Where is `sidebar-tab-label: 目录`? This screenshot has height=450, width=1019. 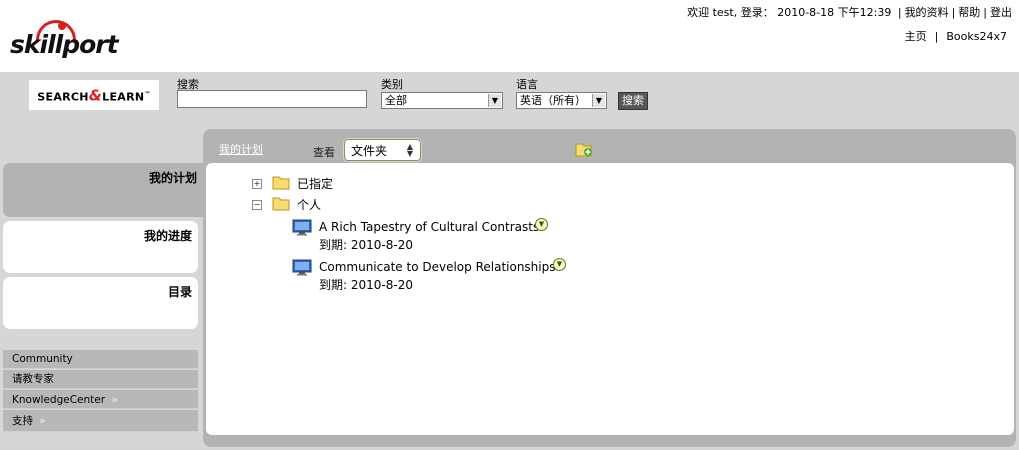 sidebar-tab-label: 目录 is located at coordinates (179, 292).